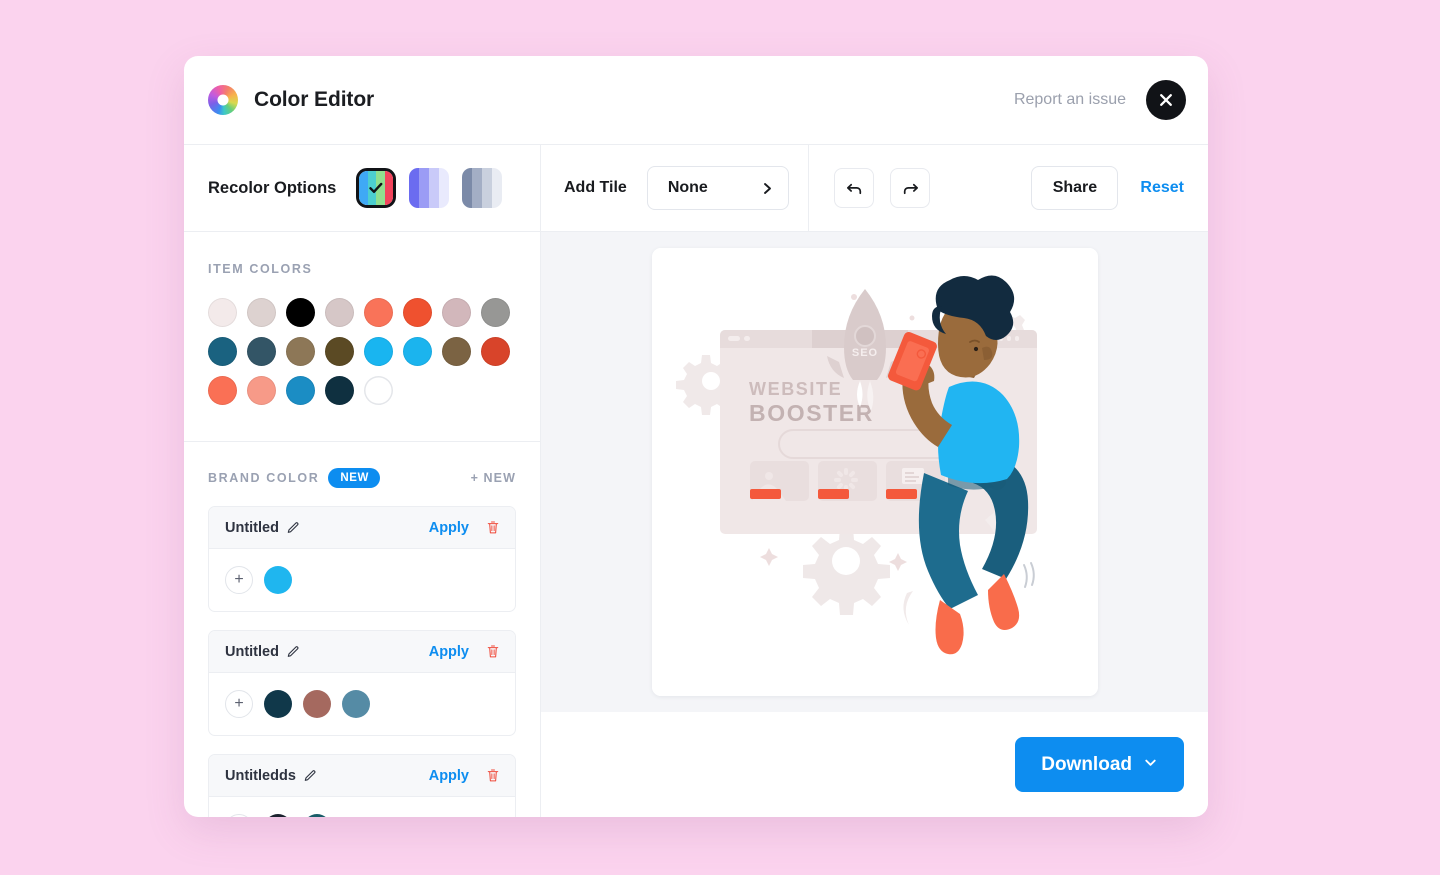 The image size is (1440, 875). I want to click on header-actions: Report an issue, so click(1100, 100).